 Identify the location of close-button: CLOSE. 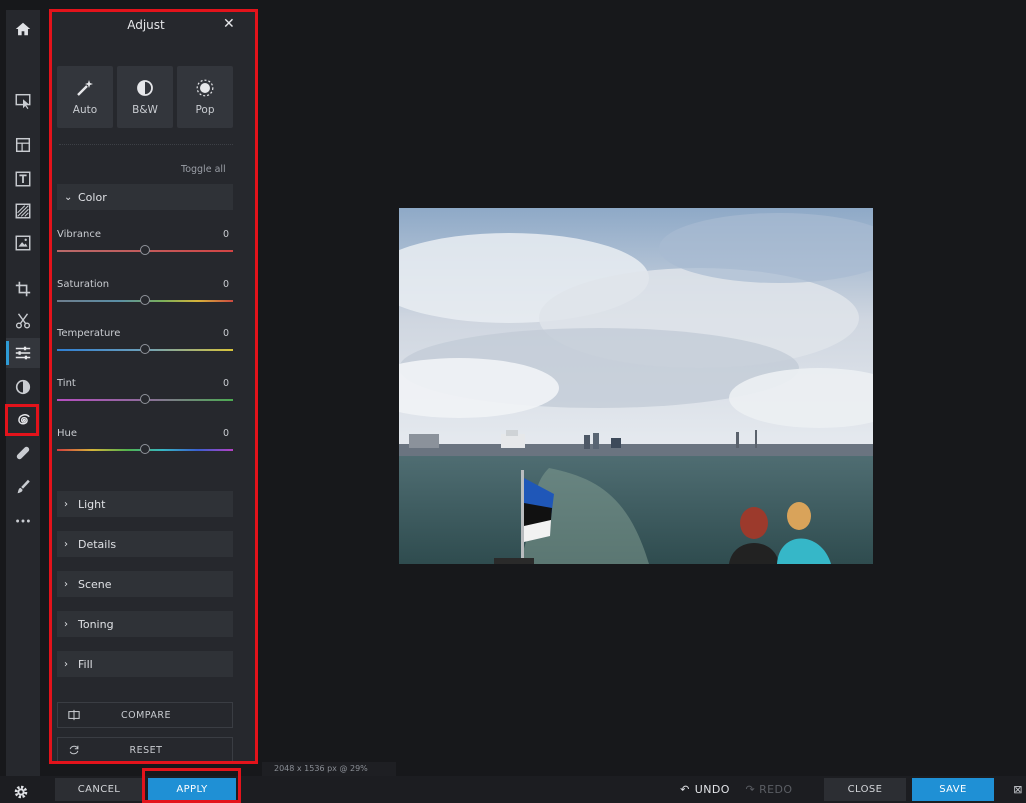
(865, 789).